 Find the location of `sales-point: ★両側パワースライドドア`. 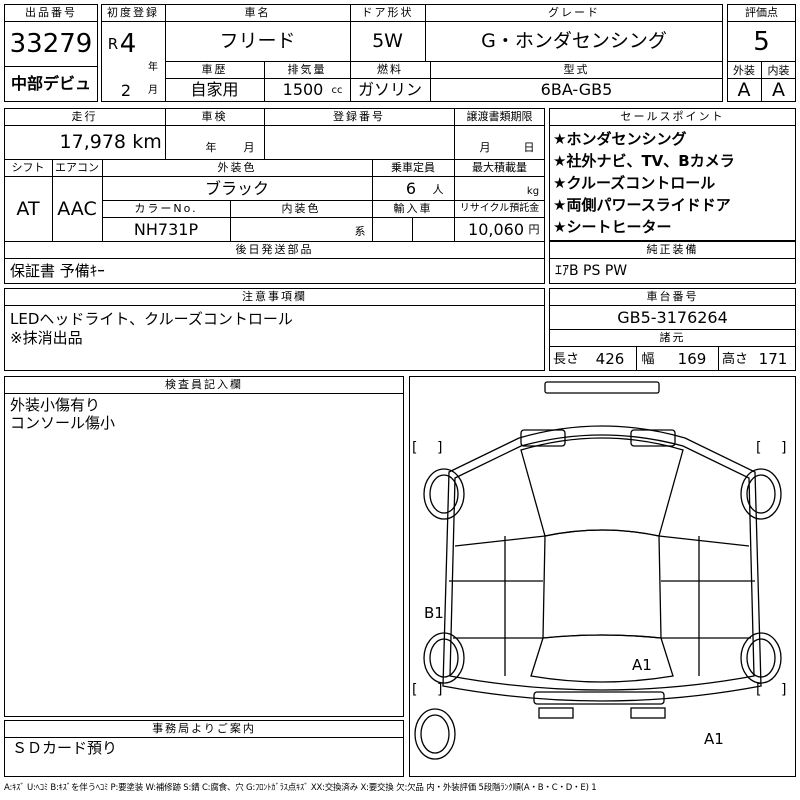

sales-point: ★両側パワースライドドア is located at coordinates (642, 205).